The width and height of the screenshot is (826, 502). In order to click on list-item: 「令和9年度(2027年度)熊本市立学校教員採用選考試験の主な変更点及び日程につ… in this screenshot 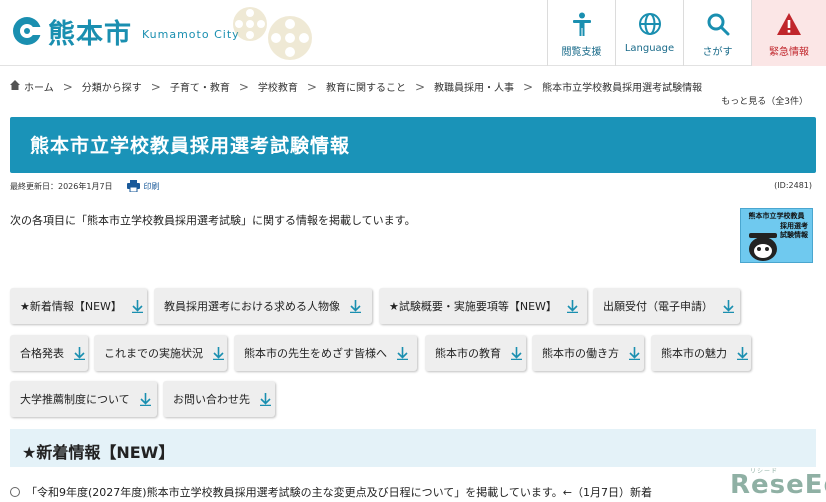, I will do `click(331, 492)`.